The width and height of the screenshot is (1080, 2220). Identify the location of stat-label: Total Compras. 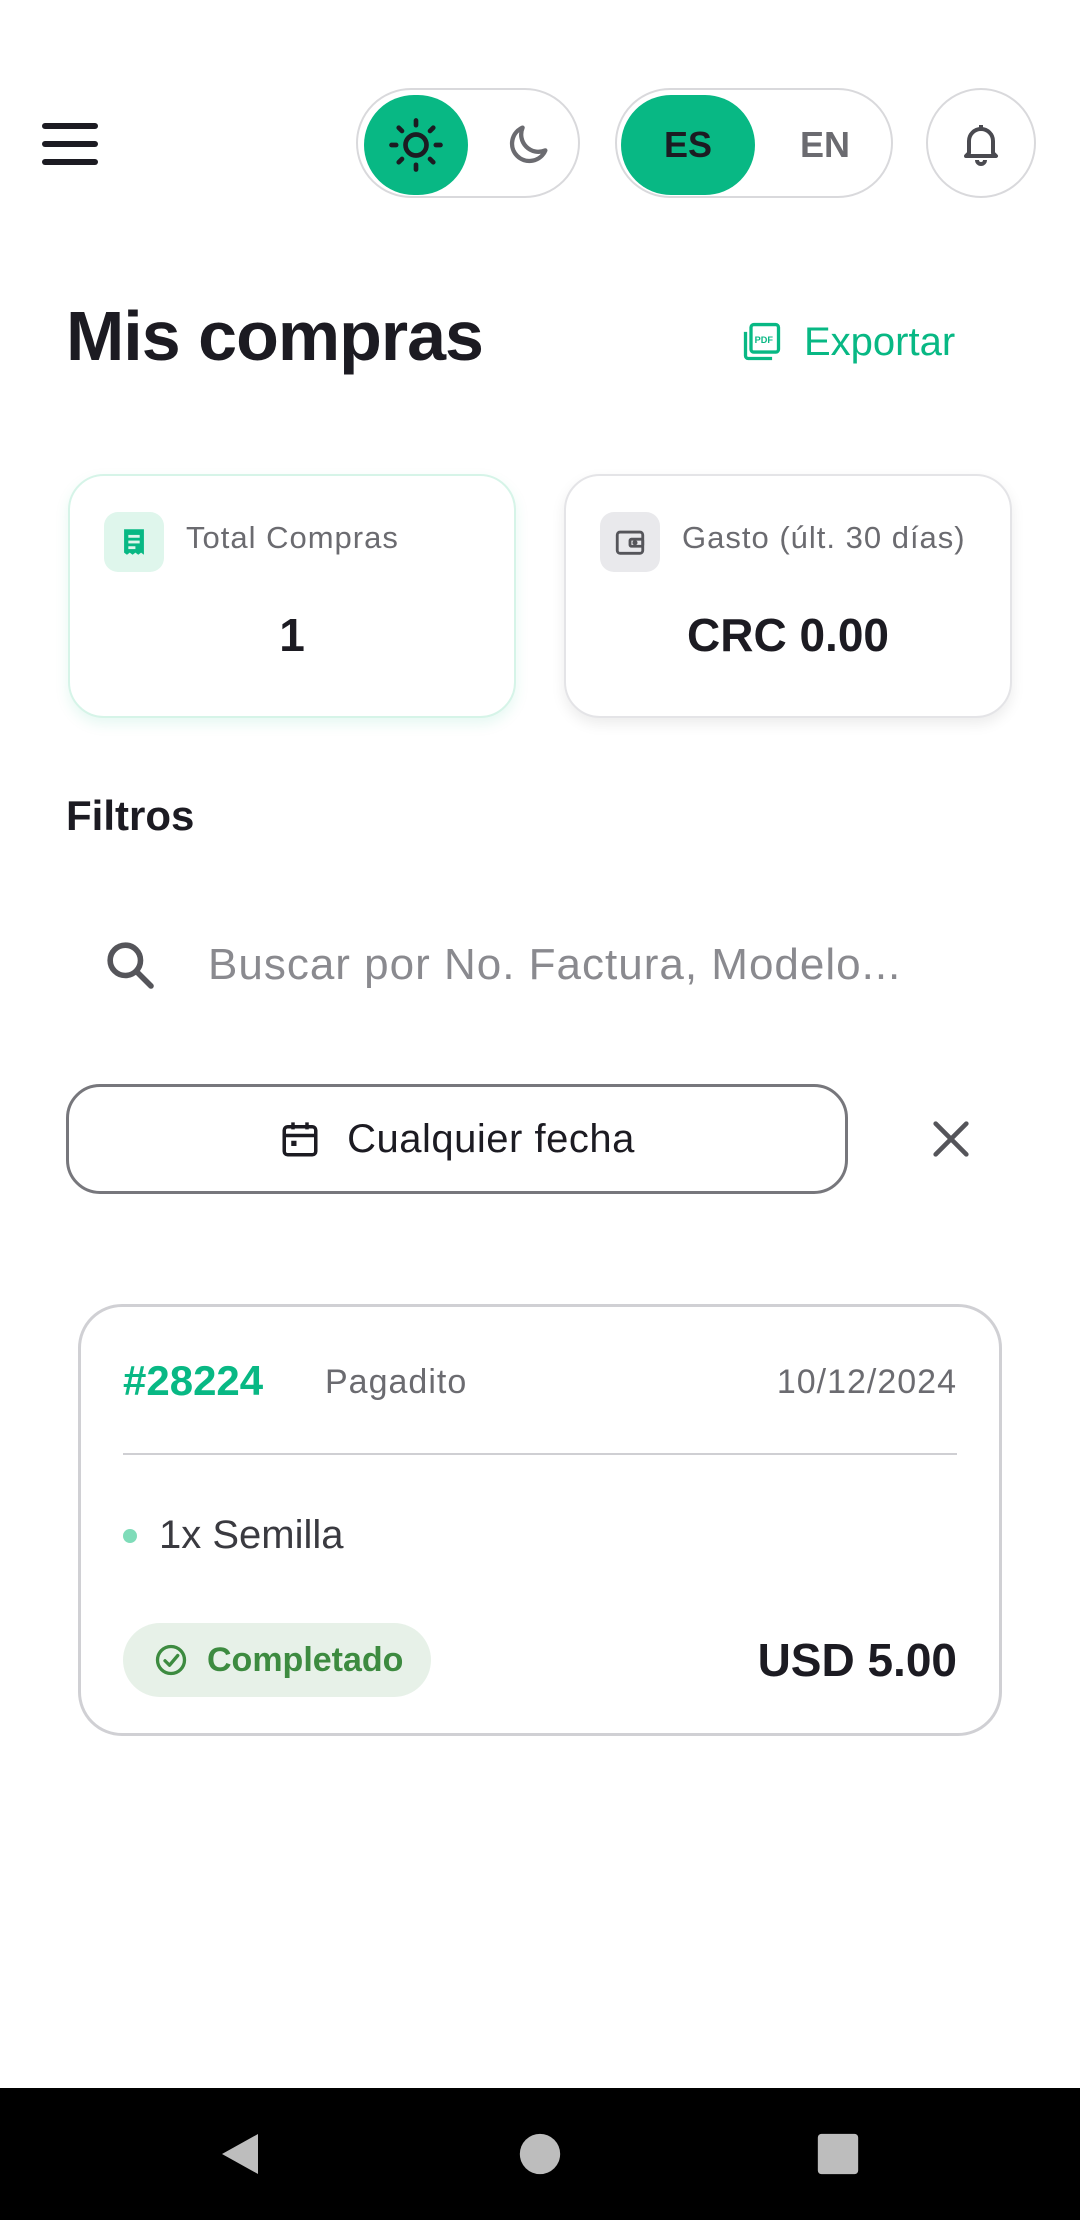
(292, 537).